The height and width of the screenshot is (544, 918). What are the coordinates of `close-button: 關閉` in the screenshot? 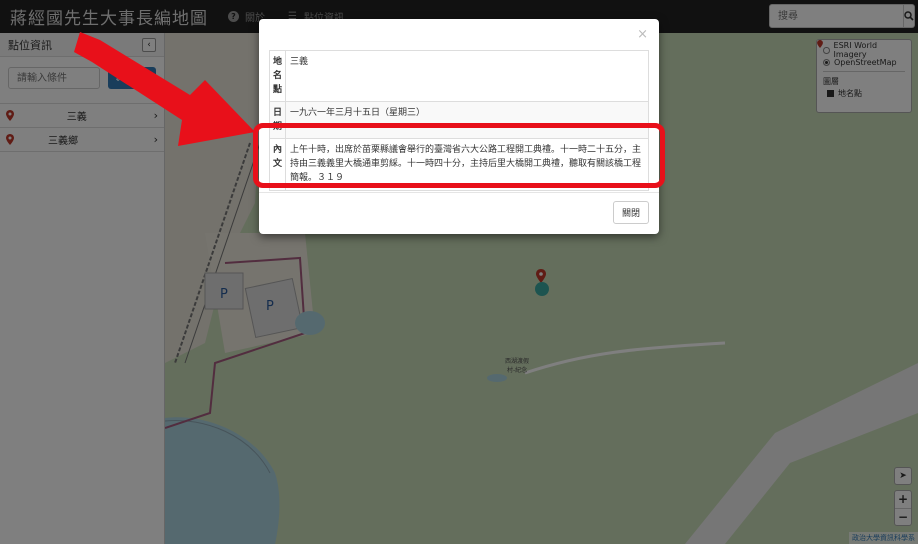 It's located at (631, 212).